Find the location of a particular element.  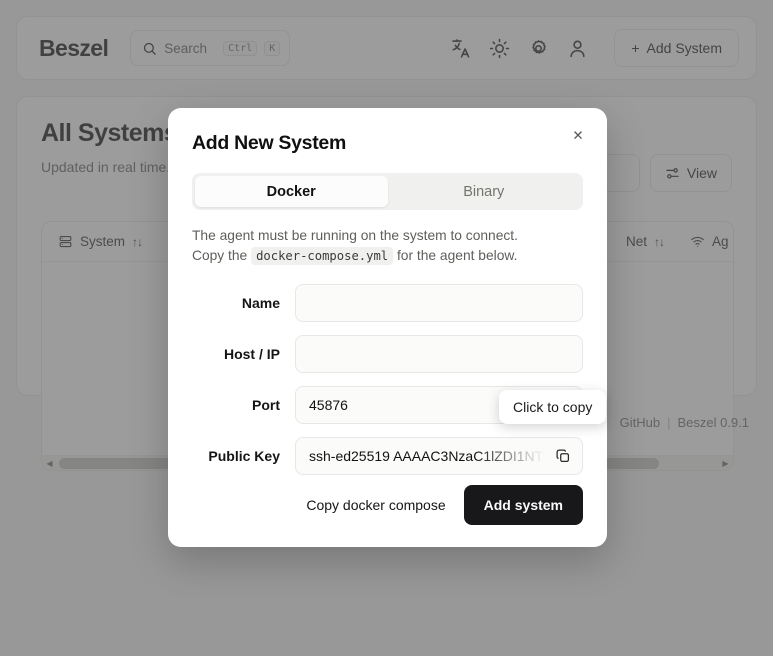

public-key-value: ssh-ed25519 AAAAC3NzaC1lZDI1NTE5 is located at coordinates (435, 456).